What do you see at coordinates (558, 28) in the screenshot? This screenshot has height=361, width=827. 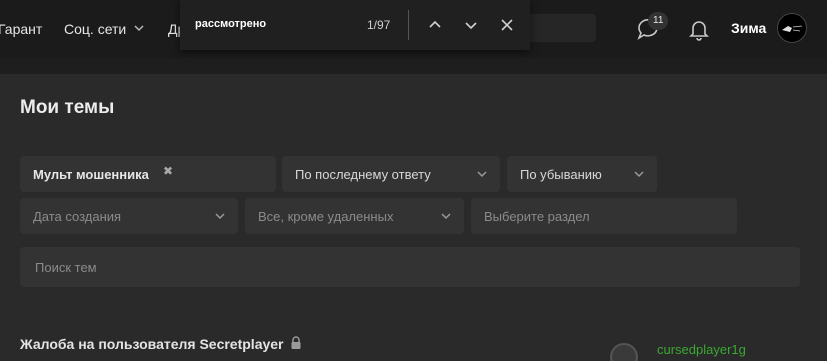 I see `nav-search-box` at bounding box center [558, 28].